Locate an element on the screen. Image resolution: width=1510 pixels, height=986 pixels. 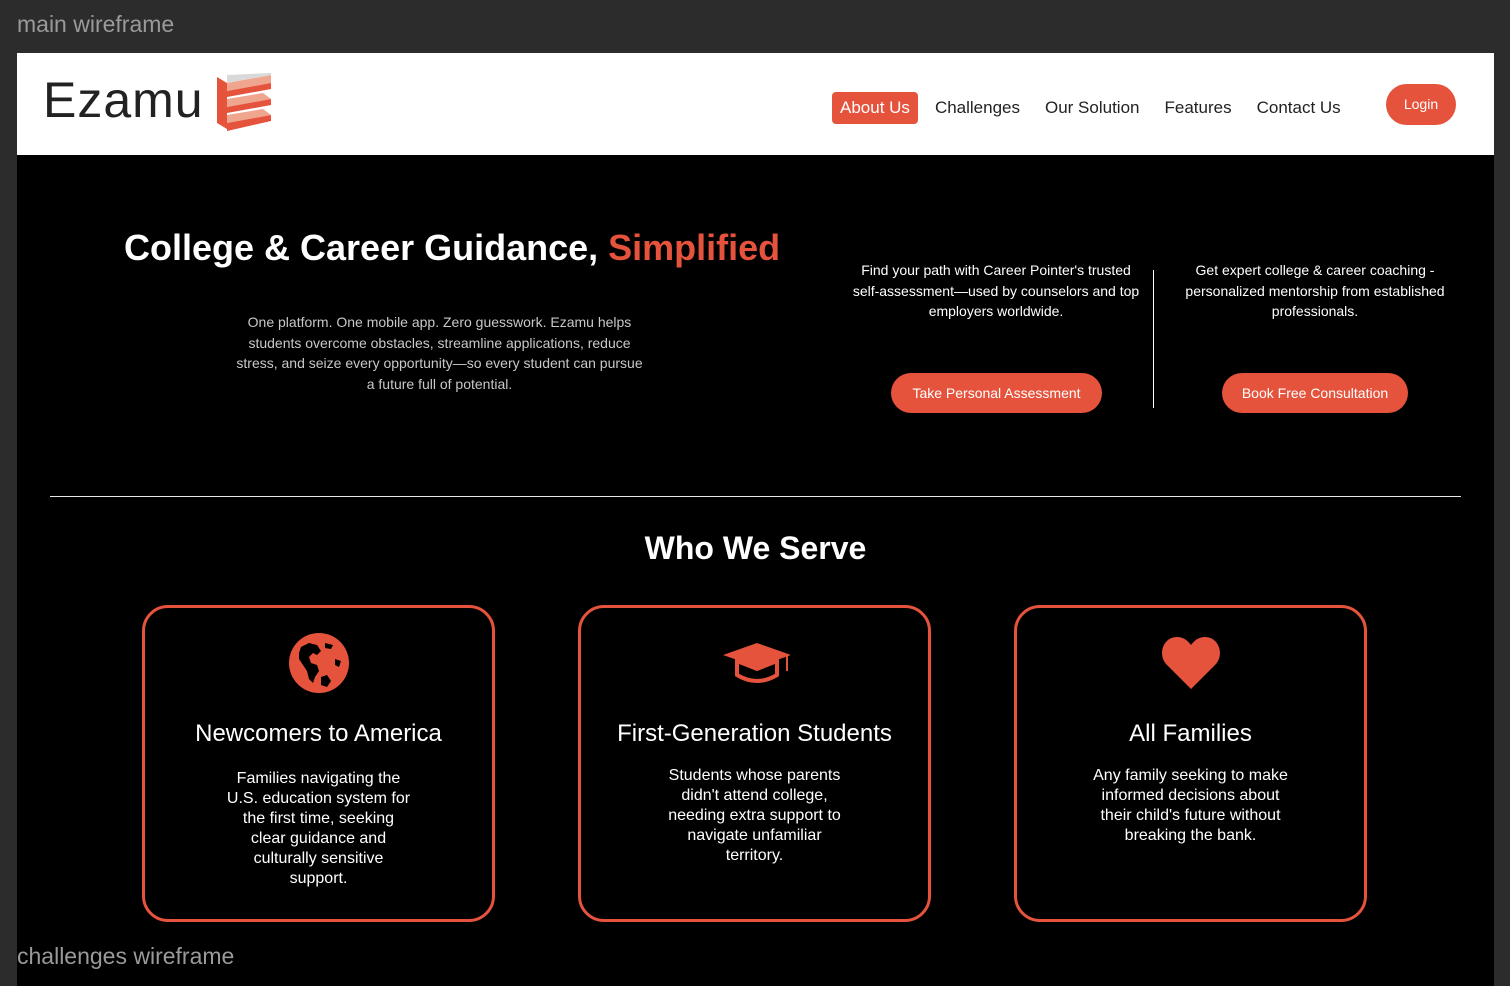
graduation-cap-icon is located at coordinates (756, 663).